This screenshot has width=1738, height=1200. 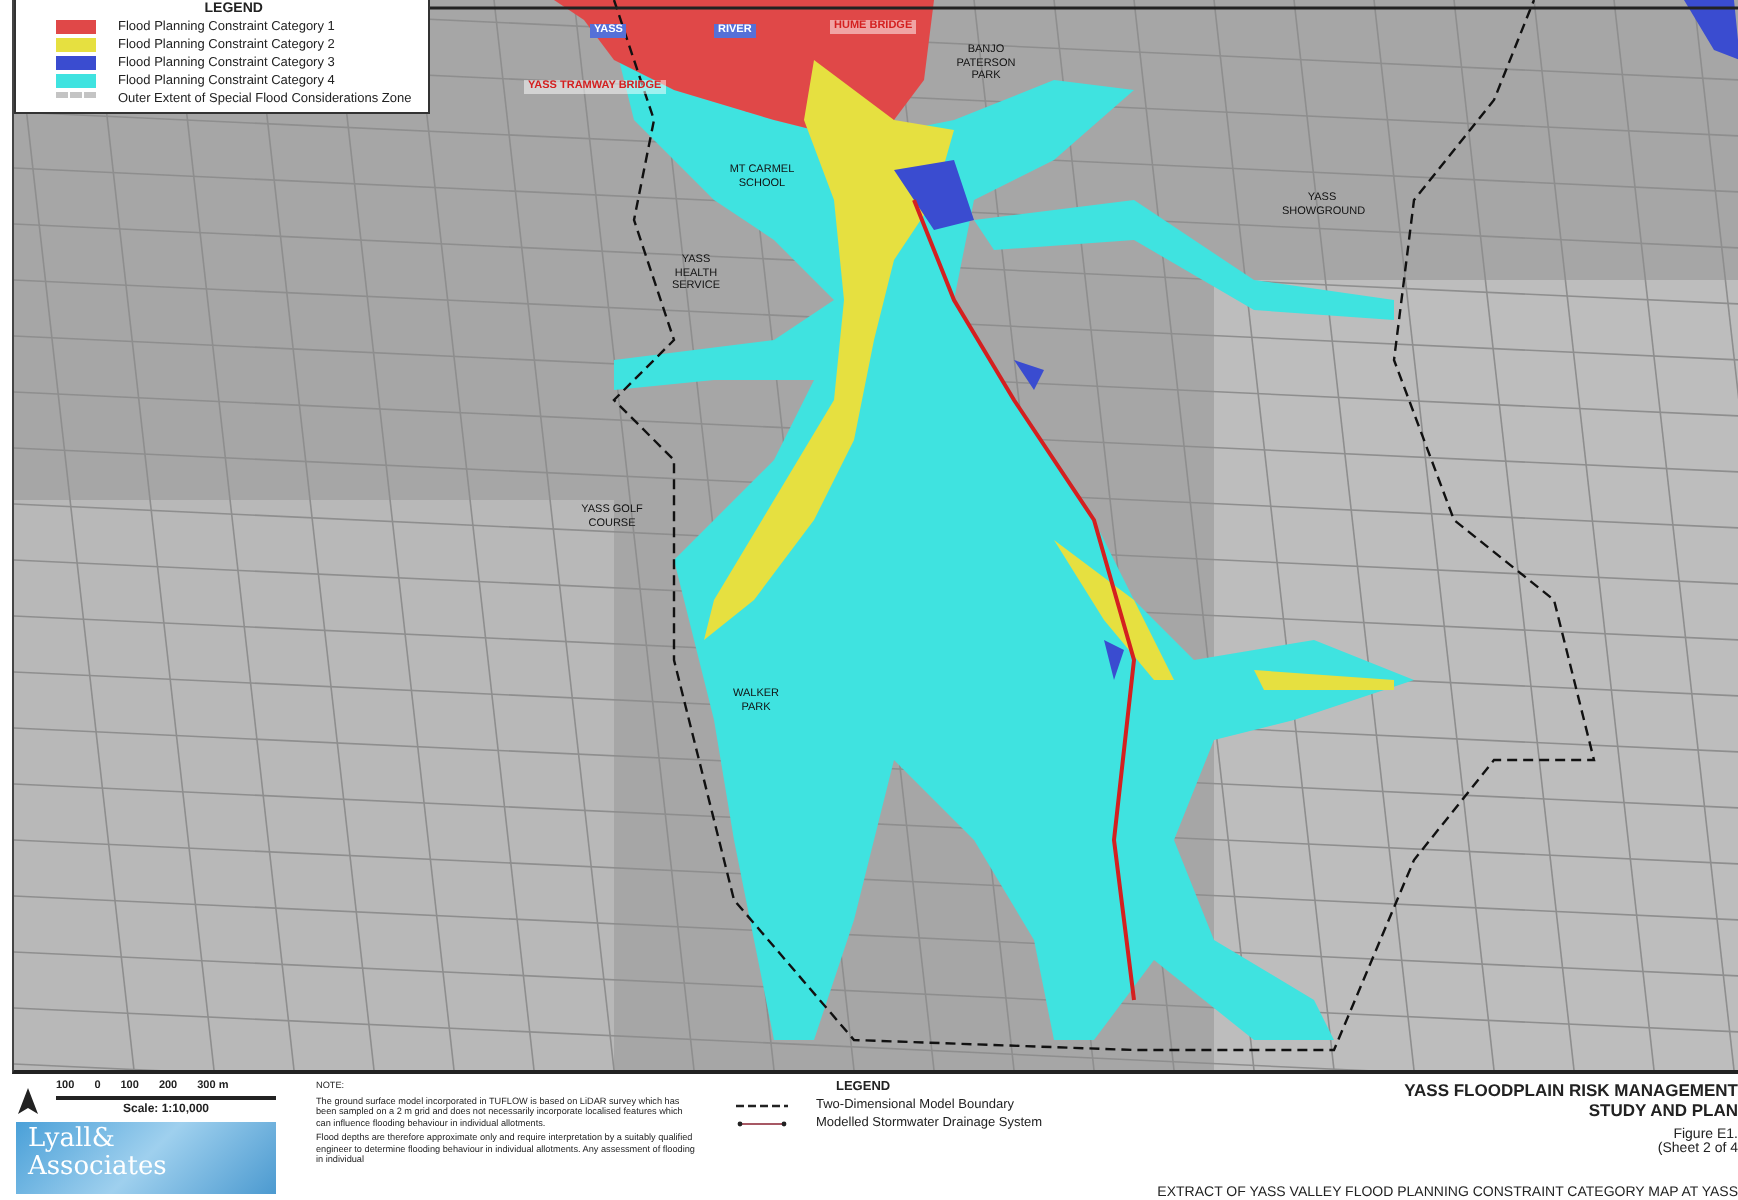 What do you see at coordinates (72, 1140) in the screenshot?
I see `logo-text: Lyall&` at bounding box center [72, 1140].